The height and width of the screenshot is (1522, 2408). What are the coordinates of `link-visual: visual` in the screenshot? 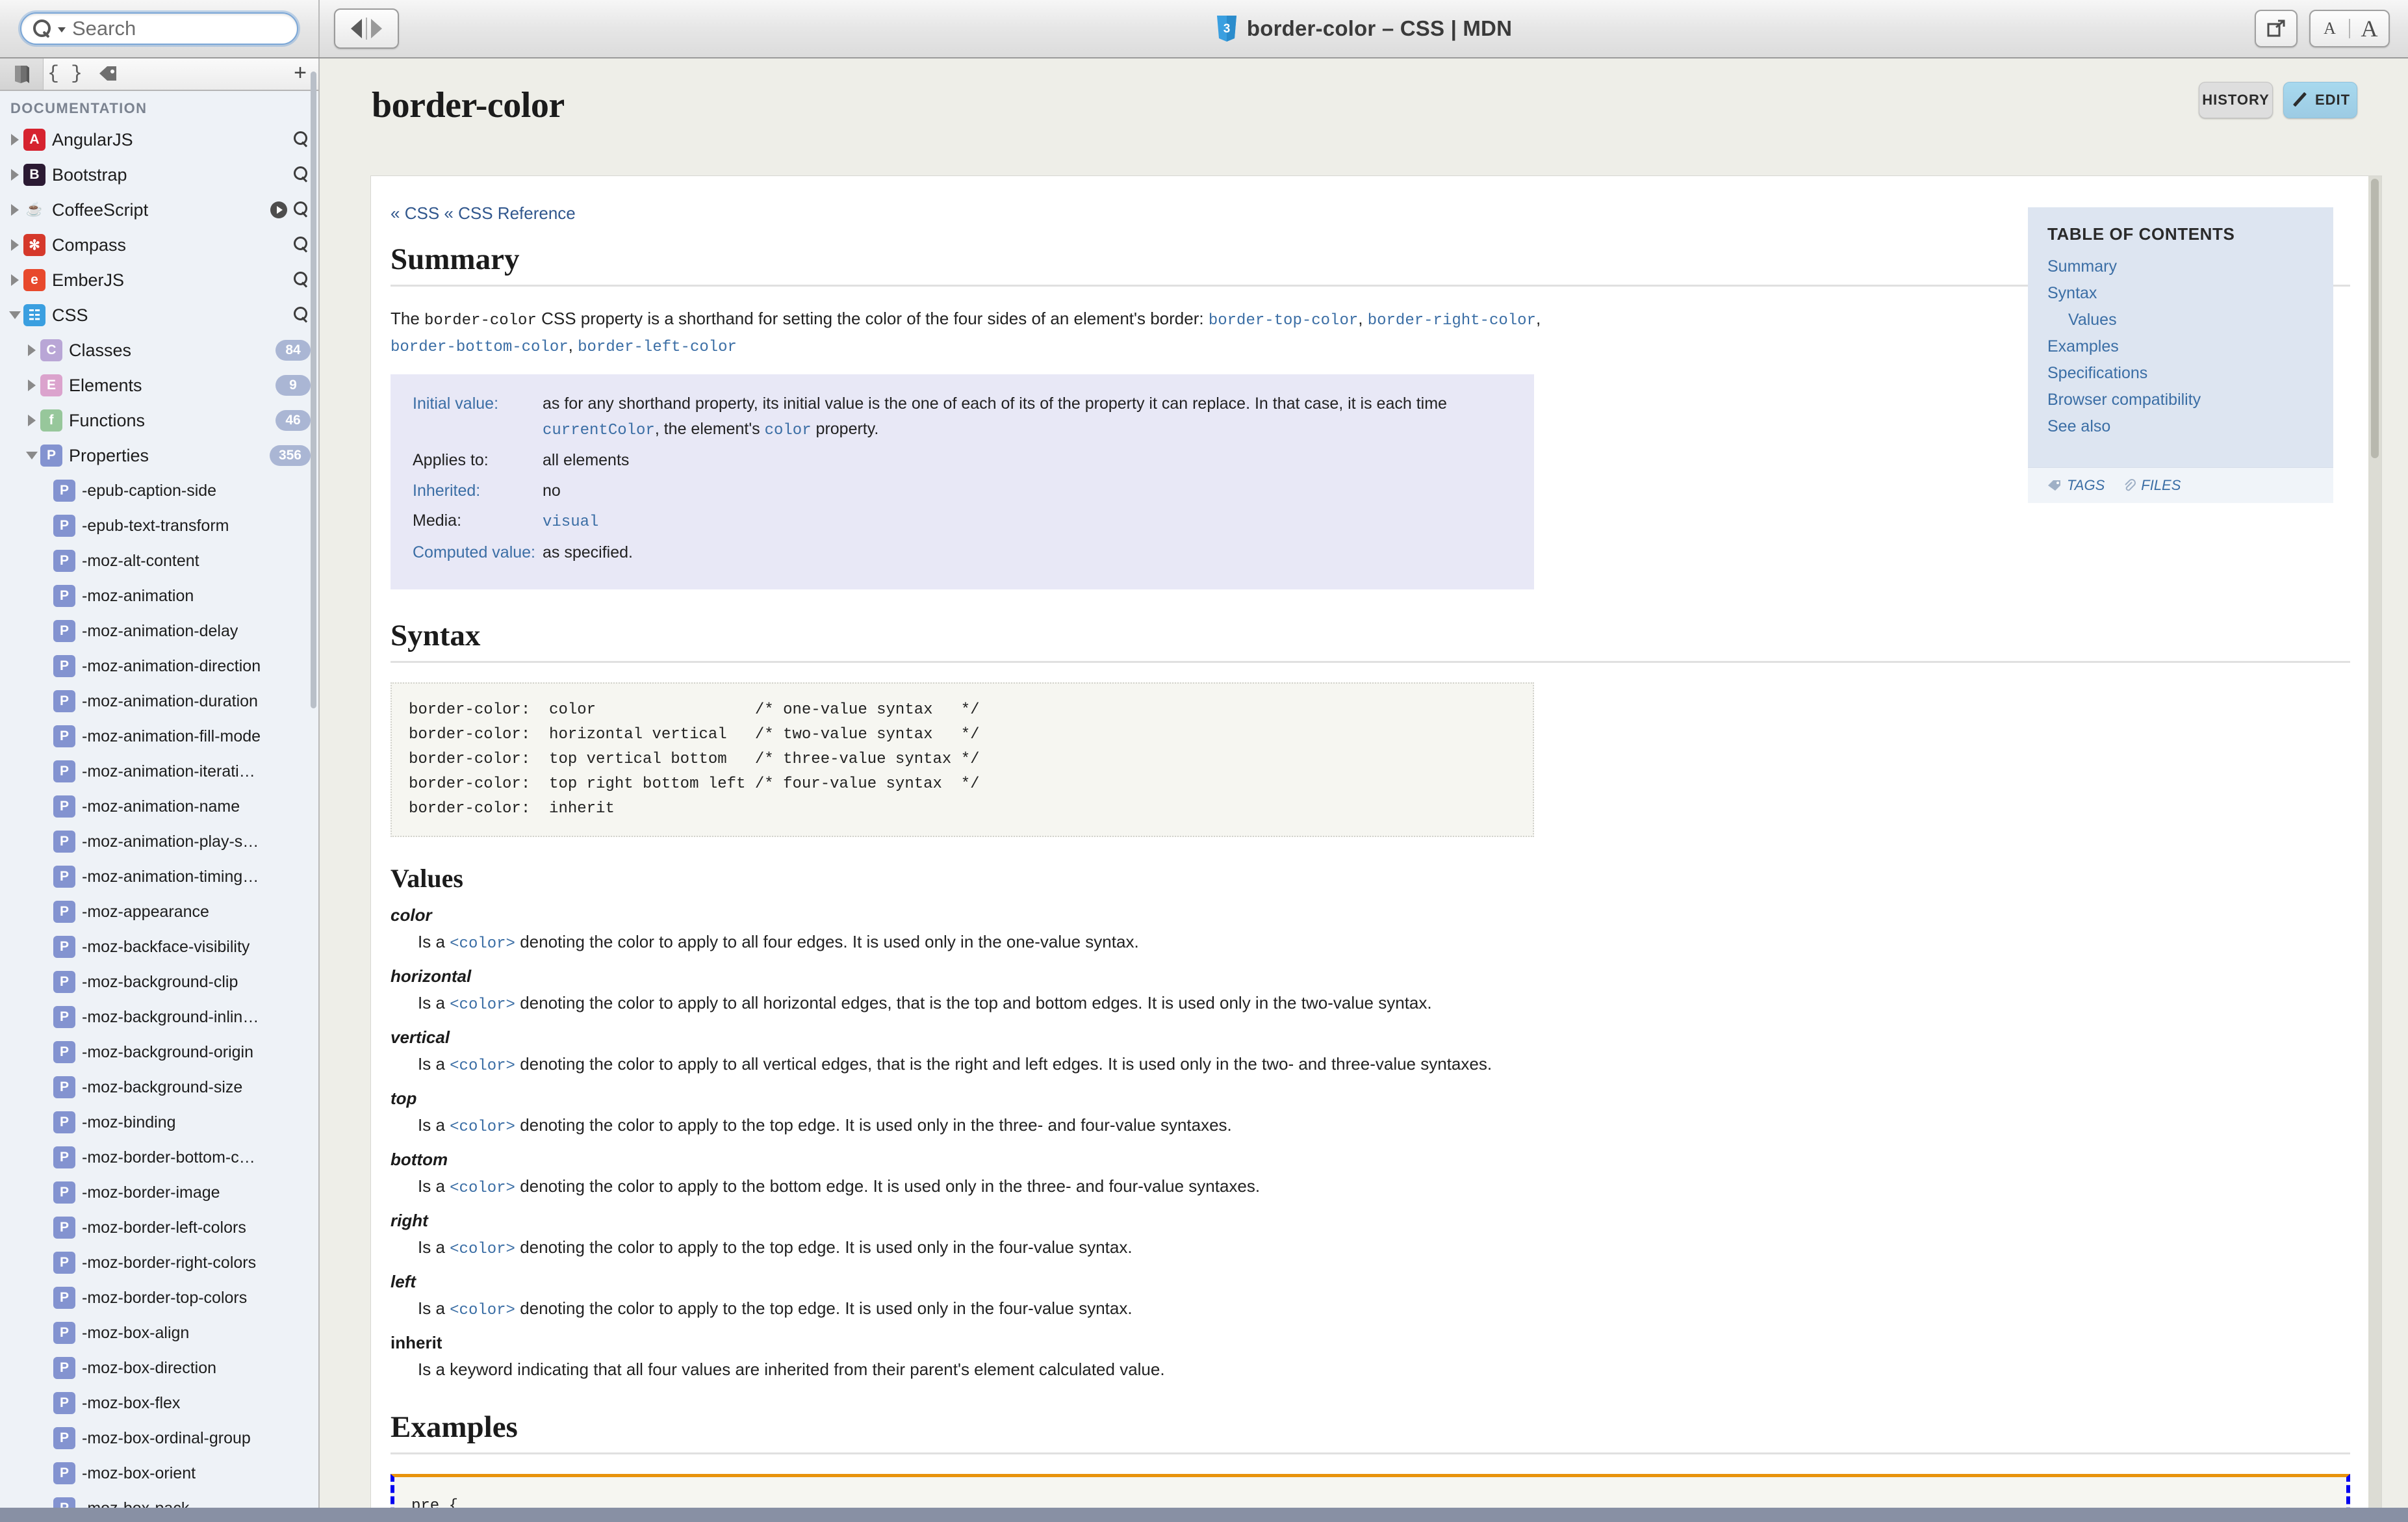 It's located at (570, 522).